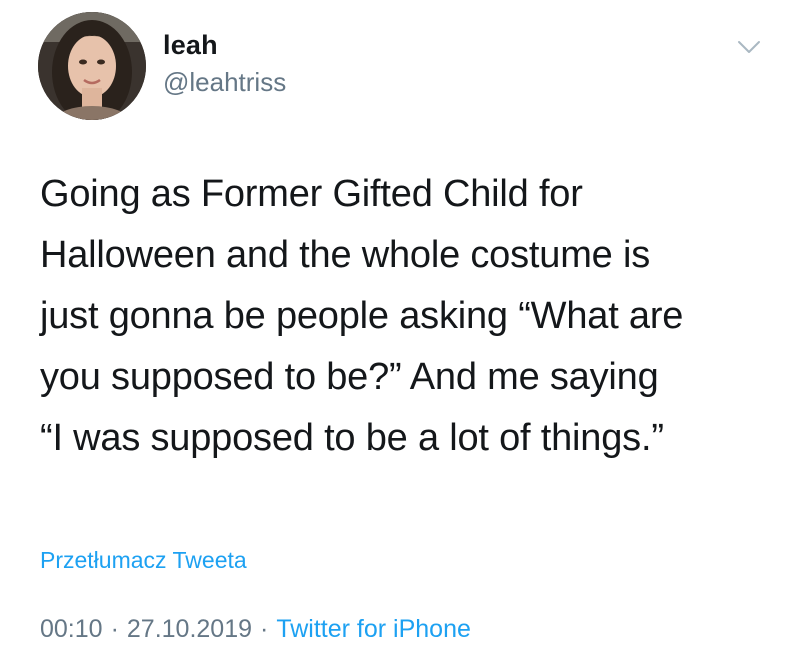 The image size is (800, 661). Describe the element at coordinates (224, 82) in the screenshot. I see `user-handle: @leahtriss` at that location.